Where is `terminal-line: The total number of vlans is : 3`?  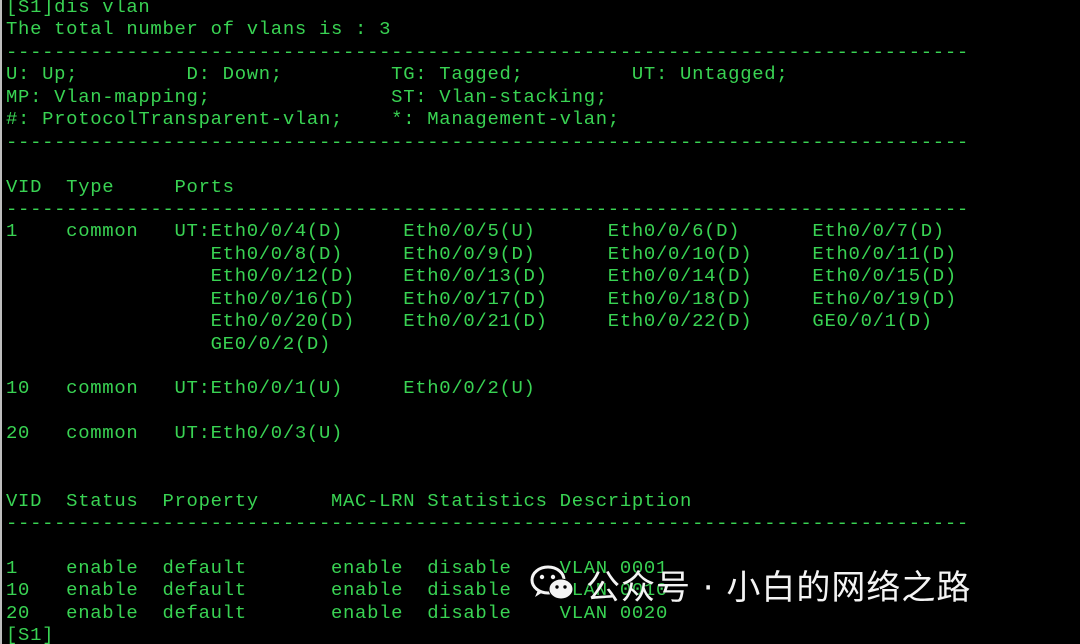
terminal-line: The total number of vlans is : 3 is located at coordinates (199, 29).